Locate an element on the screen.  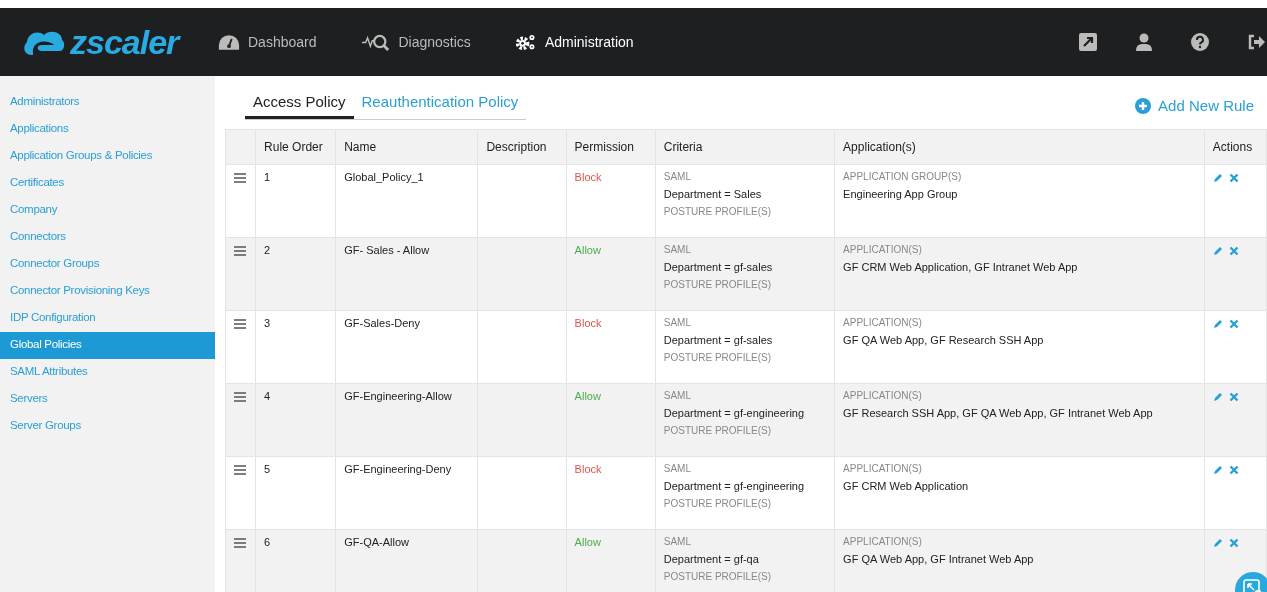
applications-value: Engineering App Group is located at coordinates (901, 194).